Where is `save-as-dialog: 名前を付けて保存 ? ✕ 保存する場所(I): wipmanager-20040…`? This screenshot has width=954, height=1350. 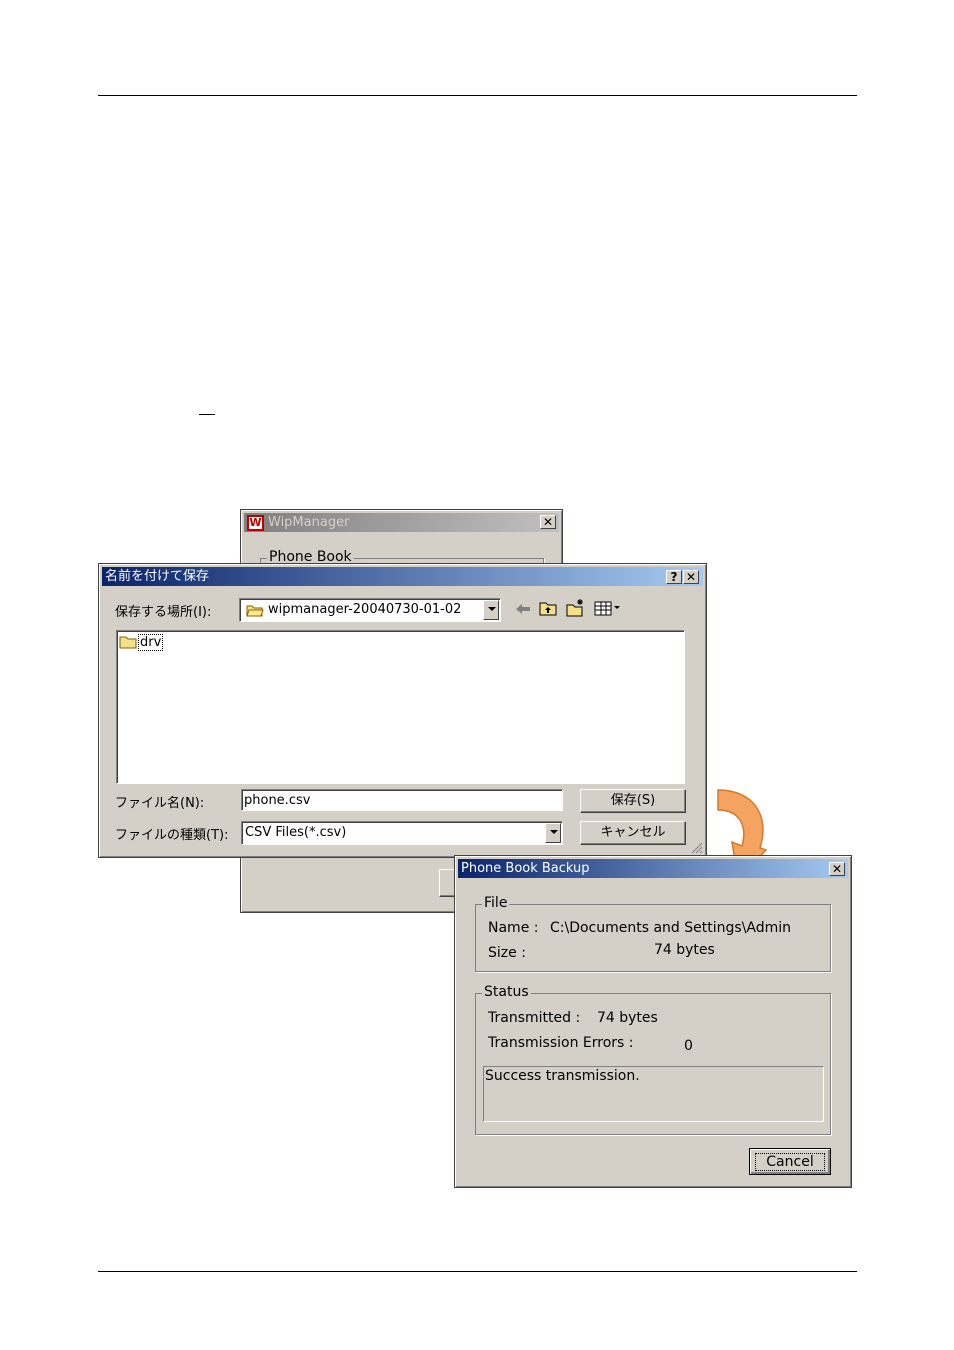
save-as-dialog: 名前を付けて保存 ? ✕ 保存する場所(I): wipmanager-20040… is located at coordinates (402, 710).